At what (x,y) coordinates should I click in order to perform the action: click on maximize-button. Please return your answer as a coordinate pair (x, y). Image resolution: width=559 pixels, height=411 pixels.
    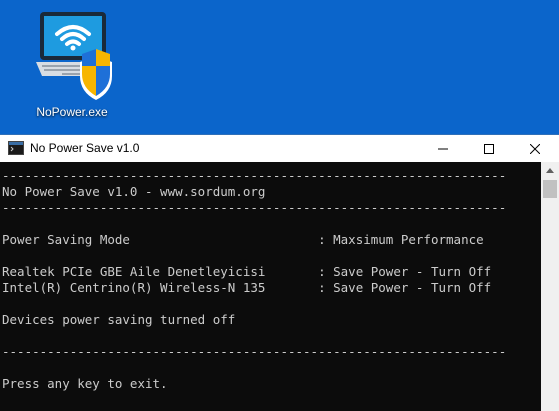
    Looking at the image, I should click on (489, 148).